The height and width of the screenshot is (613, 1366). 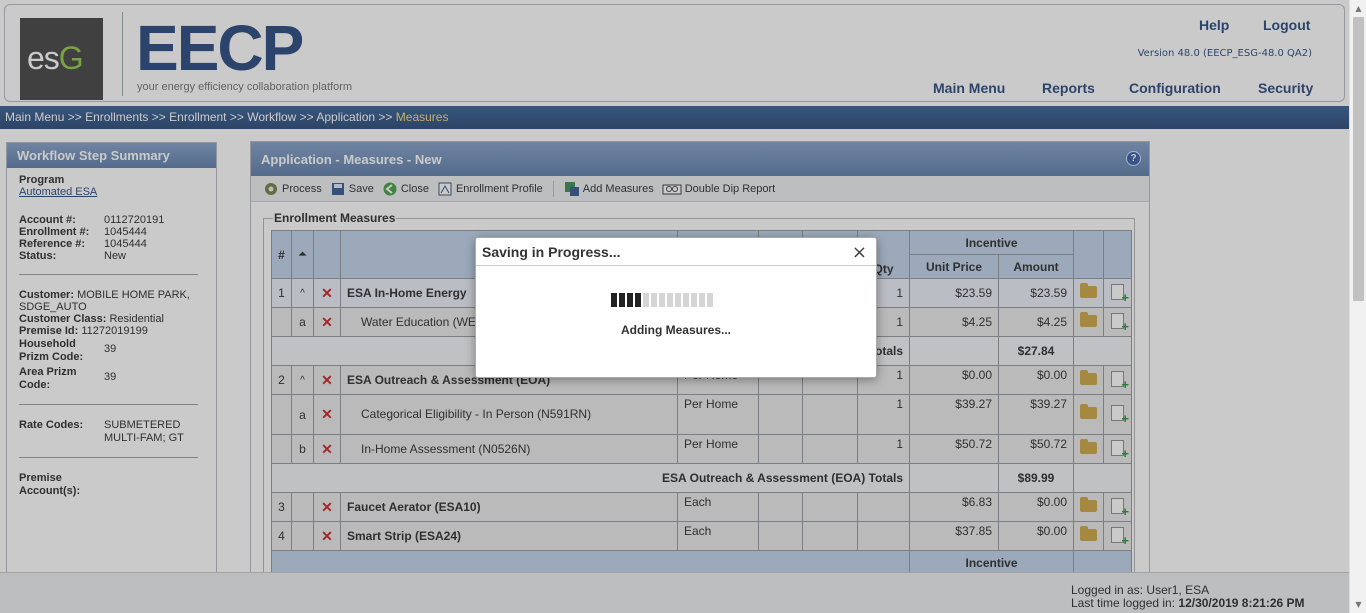 I want to click on vertical-scrollbar: ▲ ▼, so click(x=1357, y=306).